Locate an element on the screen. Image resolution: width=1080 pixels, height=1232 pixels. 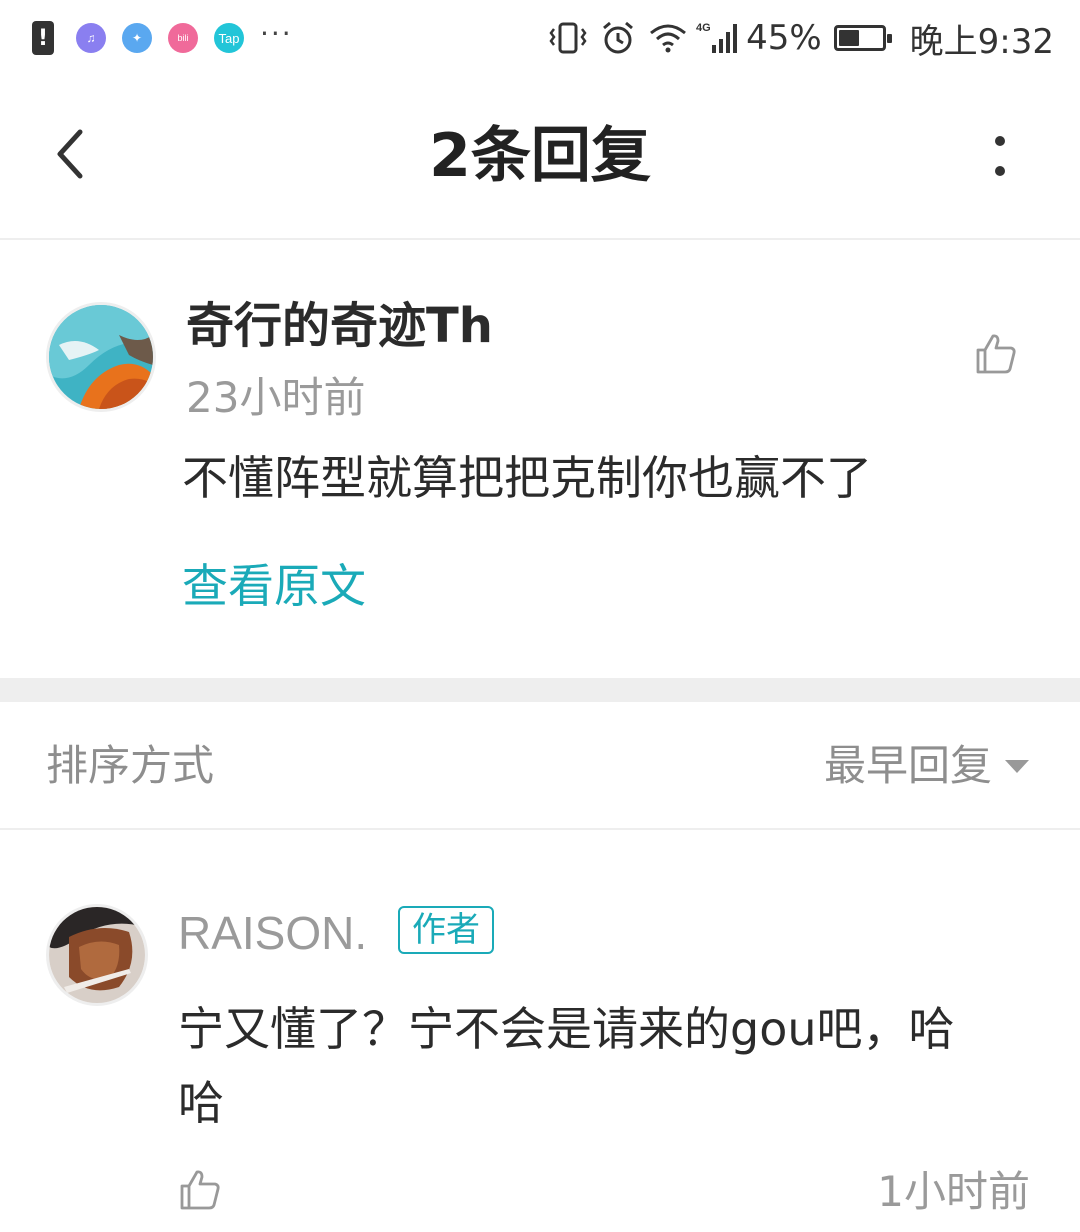
music-app-icon: ♫ is located at coordinates (91, 38).